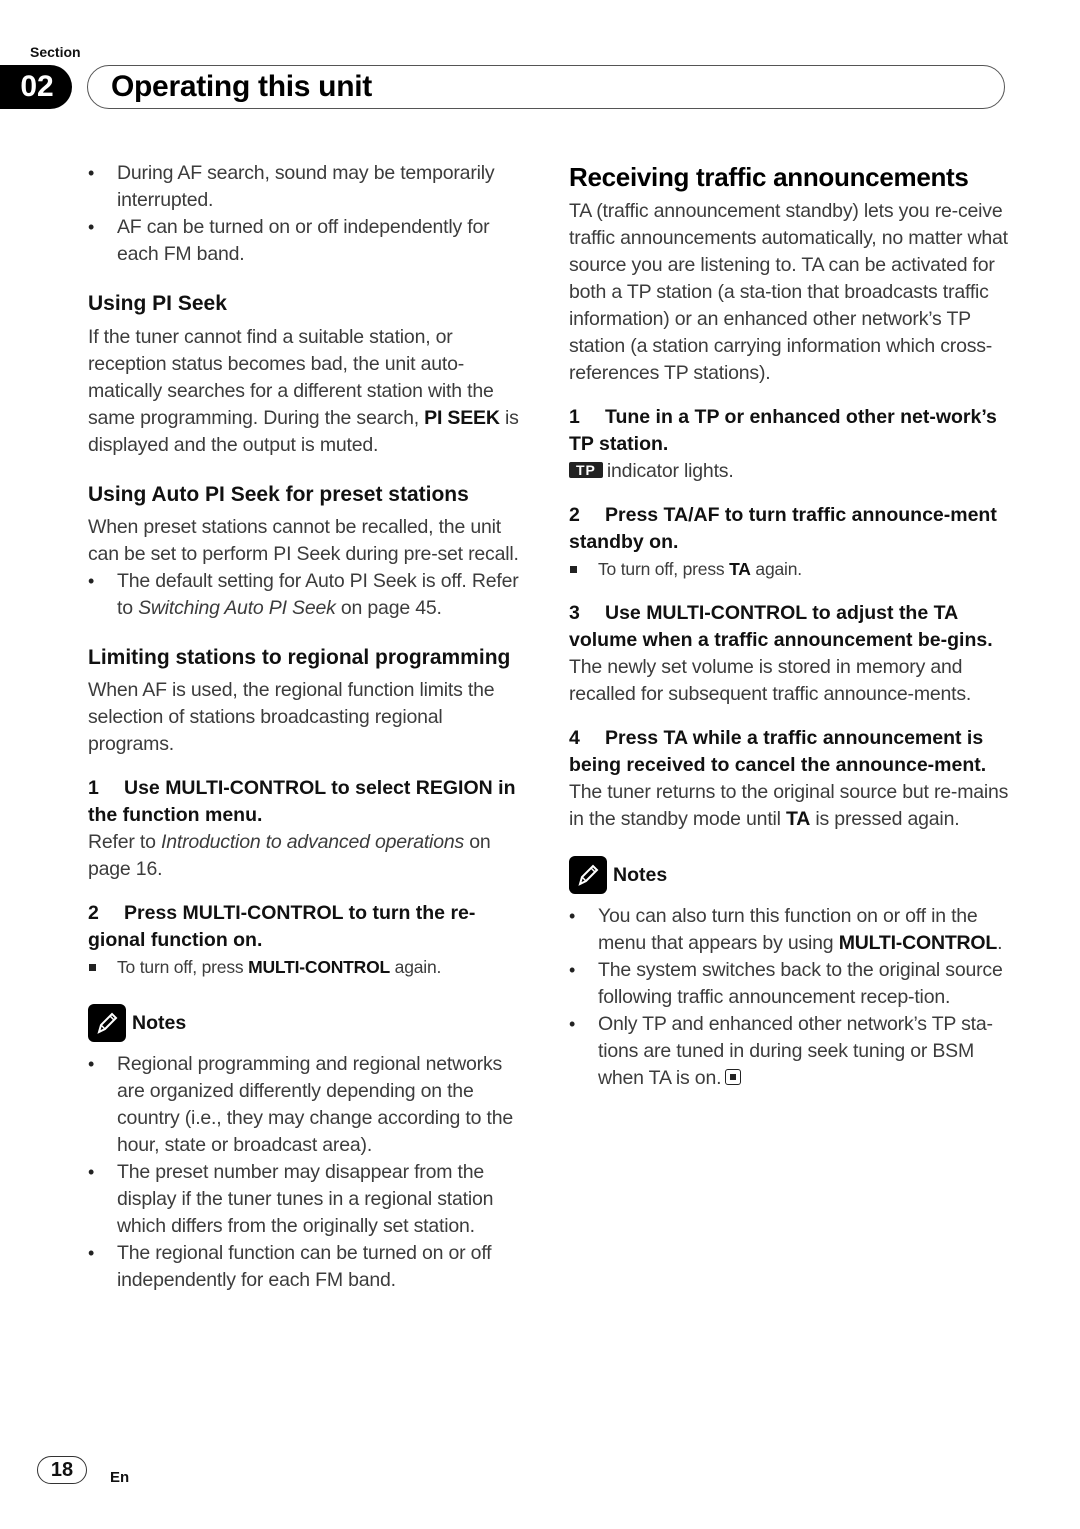  What do you see at coordinates (574, 613) in the screenshot?
I see `step-number: 3` at bounding box center [574, 613].